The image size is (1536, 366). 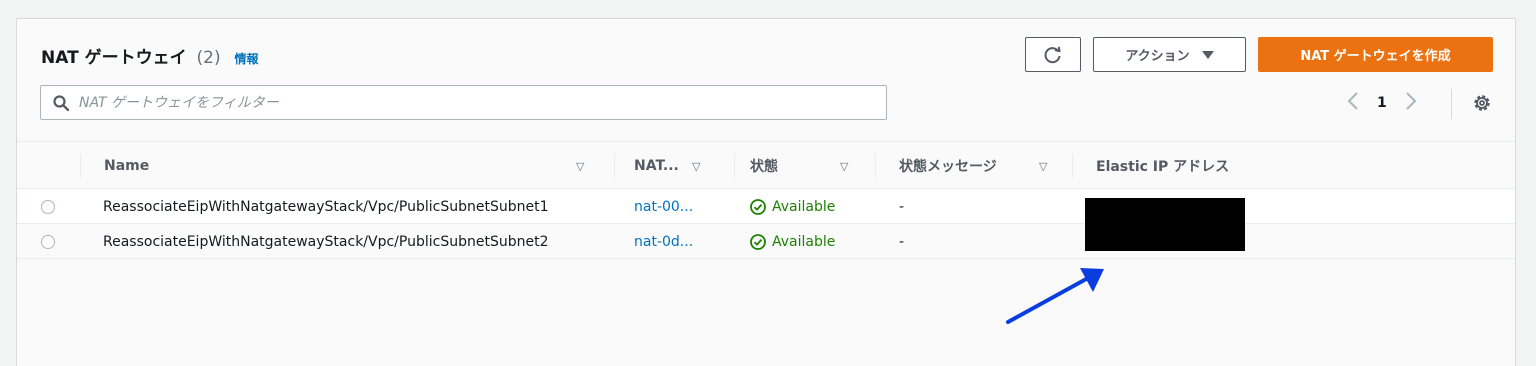 I want to click on actions-label: アクション, so click(x=1157, y=56).